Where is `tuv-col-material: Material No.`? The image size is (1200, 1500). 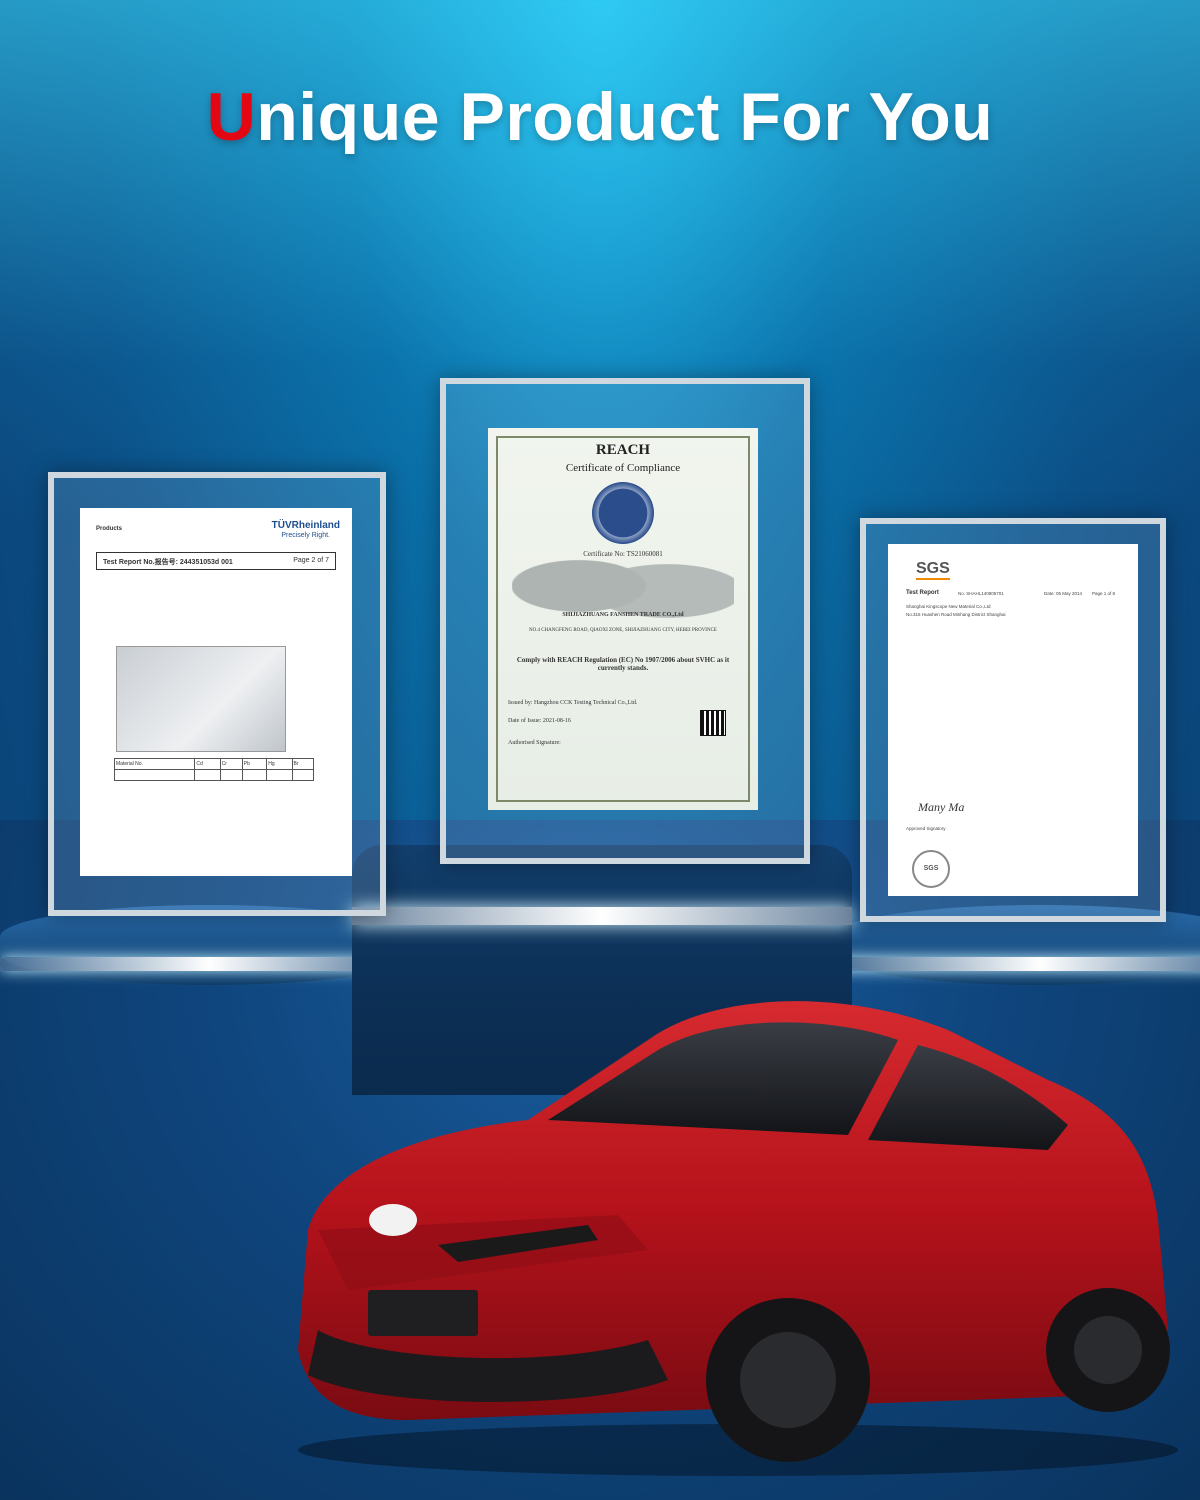
tuv-col-material: Material No. is located at coordinates (154, 764).